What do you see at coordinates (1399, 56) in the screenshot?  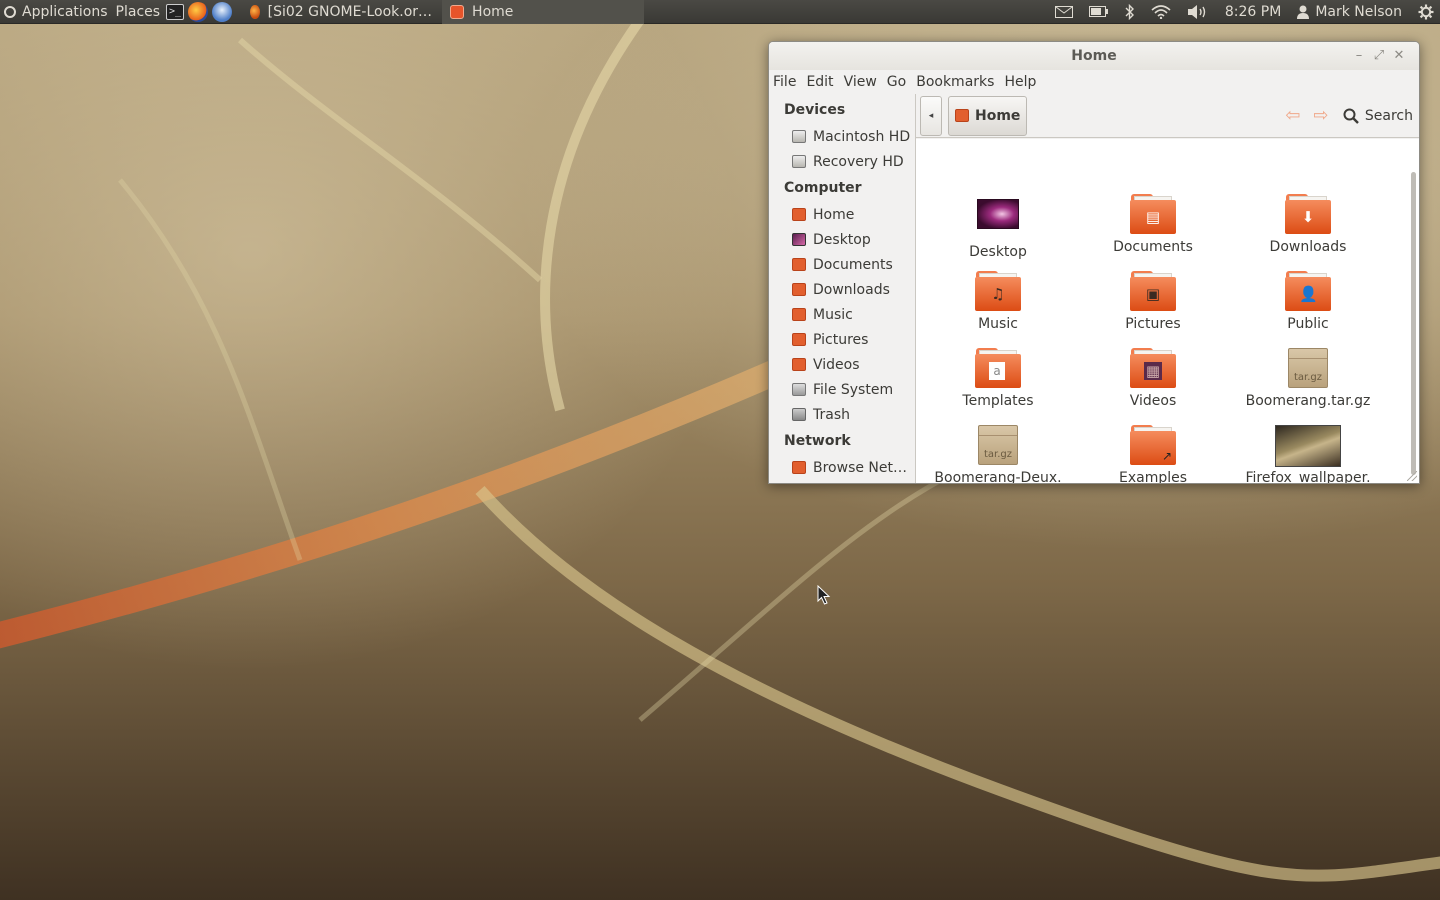 I see `close-icon: ✕` at bounding box center [1399, 56].